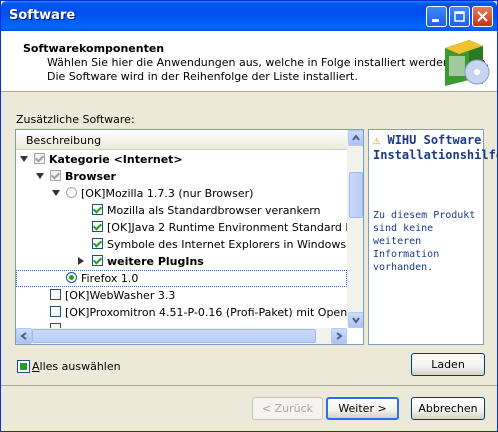 This screenshot has width=498, height=432. What do you see at coordinates (75, 119) in the screenshot?
I see `section-label: Zusätzliche Software:` at bounding box center [75, 119].